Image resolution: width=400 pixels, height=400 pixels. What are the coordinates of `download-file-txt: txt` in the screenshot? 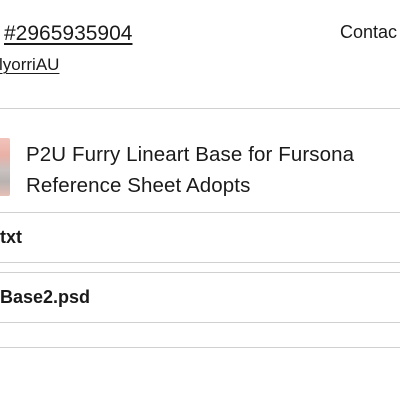 It's located at (11, 237).